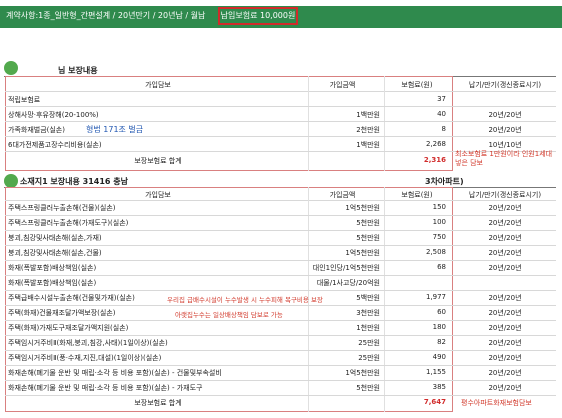 The image size is (562, 418). I want to click on s2-row-premium: 1,155, so click(435, 372).